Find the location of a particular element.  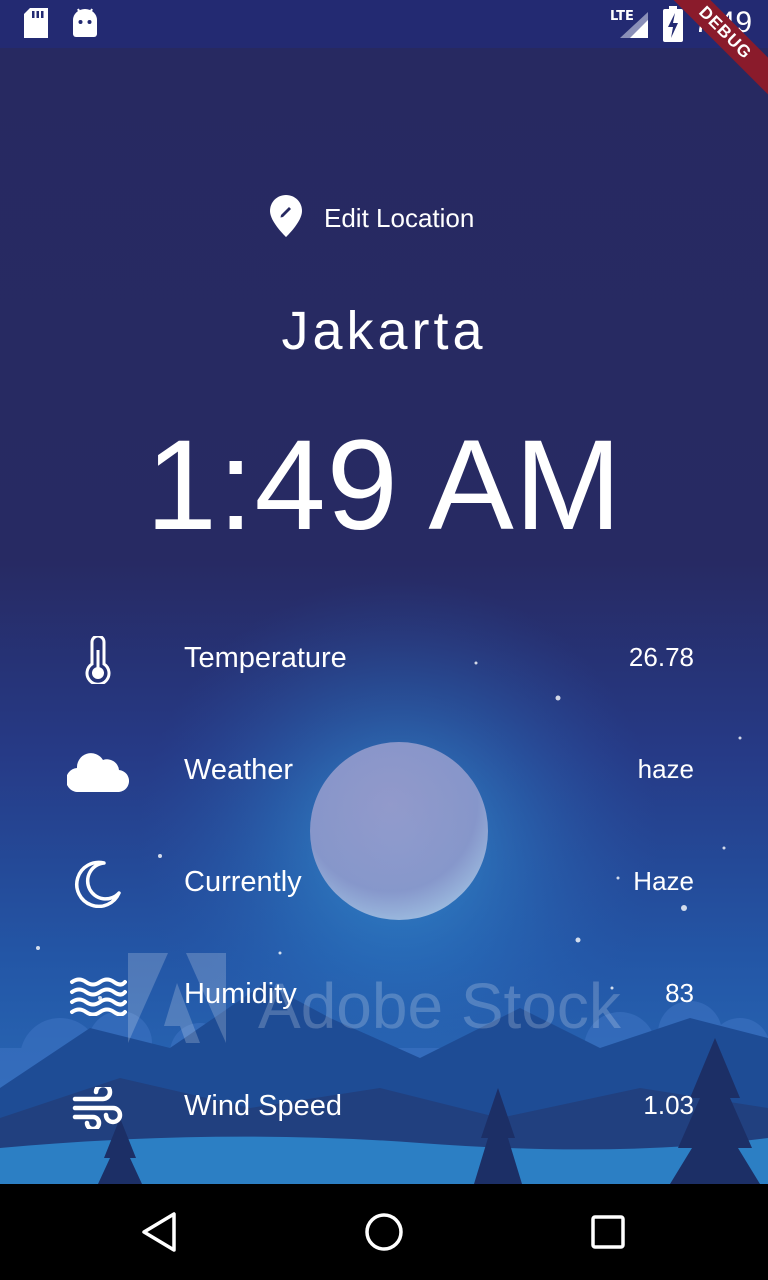

edit-location-label: Edit Location is located at coordinates (399, 217).